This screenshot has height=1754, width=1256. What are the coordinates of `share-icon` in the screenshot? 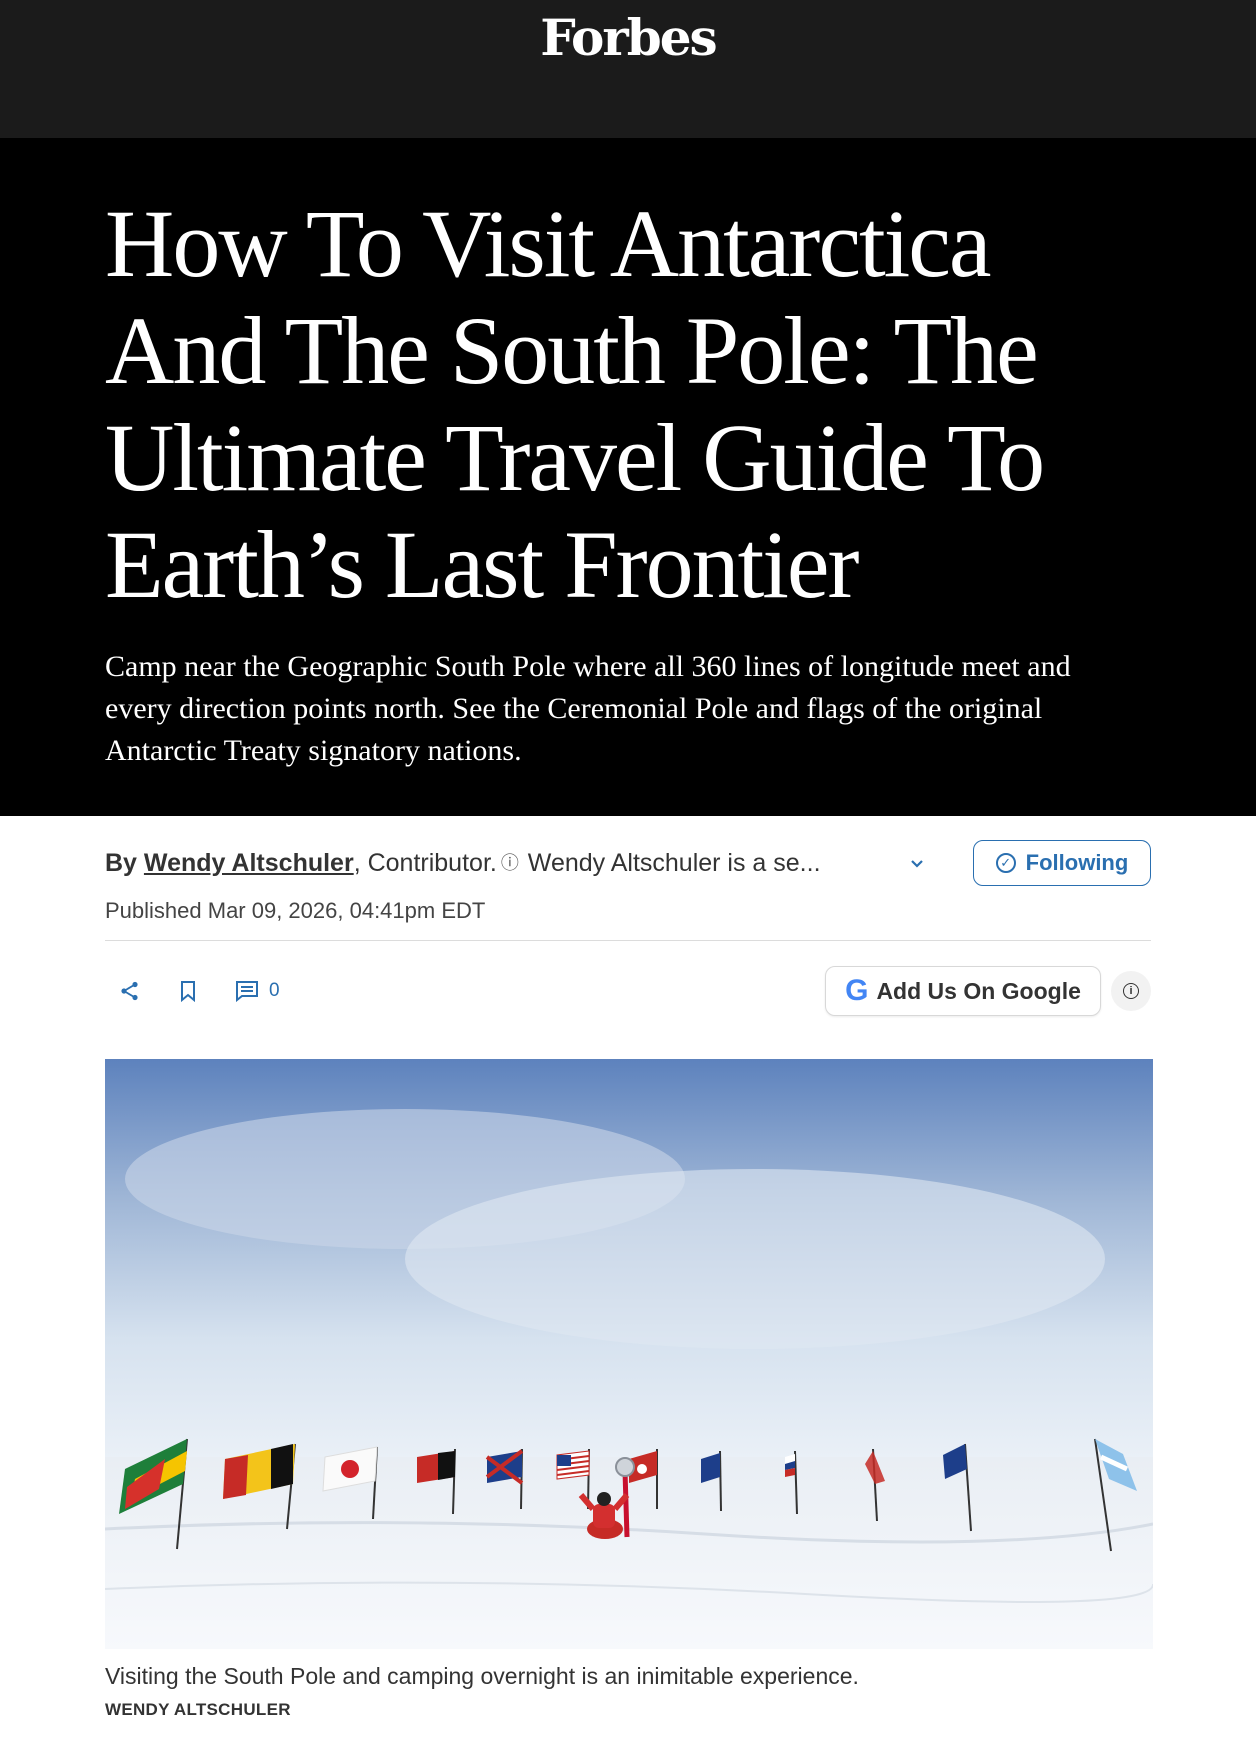 It's located at (130, 991).